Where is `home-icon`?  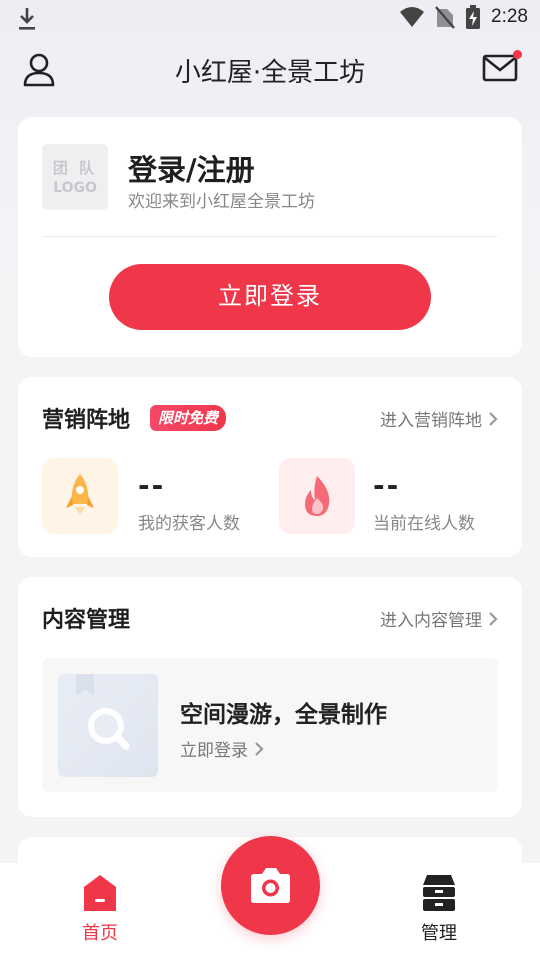 home-icon is located at coordinates (100, 893).